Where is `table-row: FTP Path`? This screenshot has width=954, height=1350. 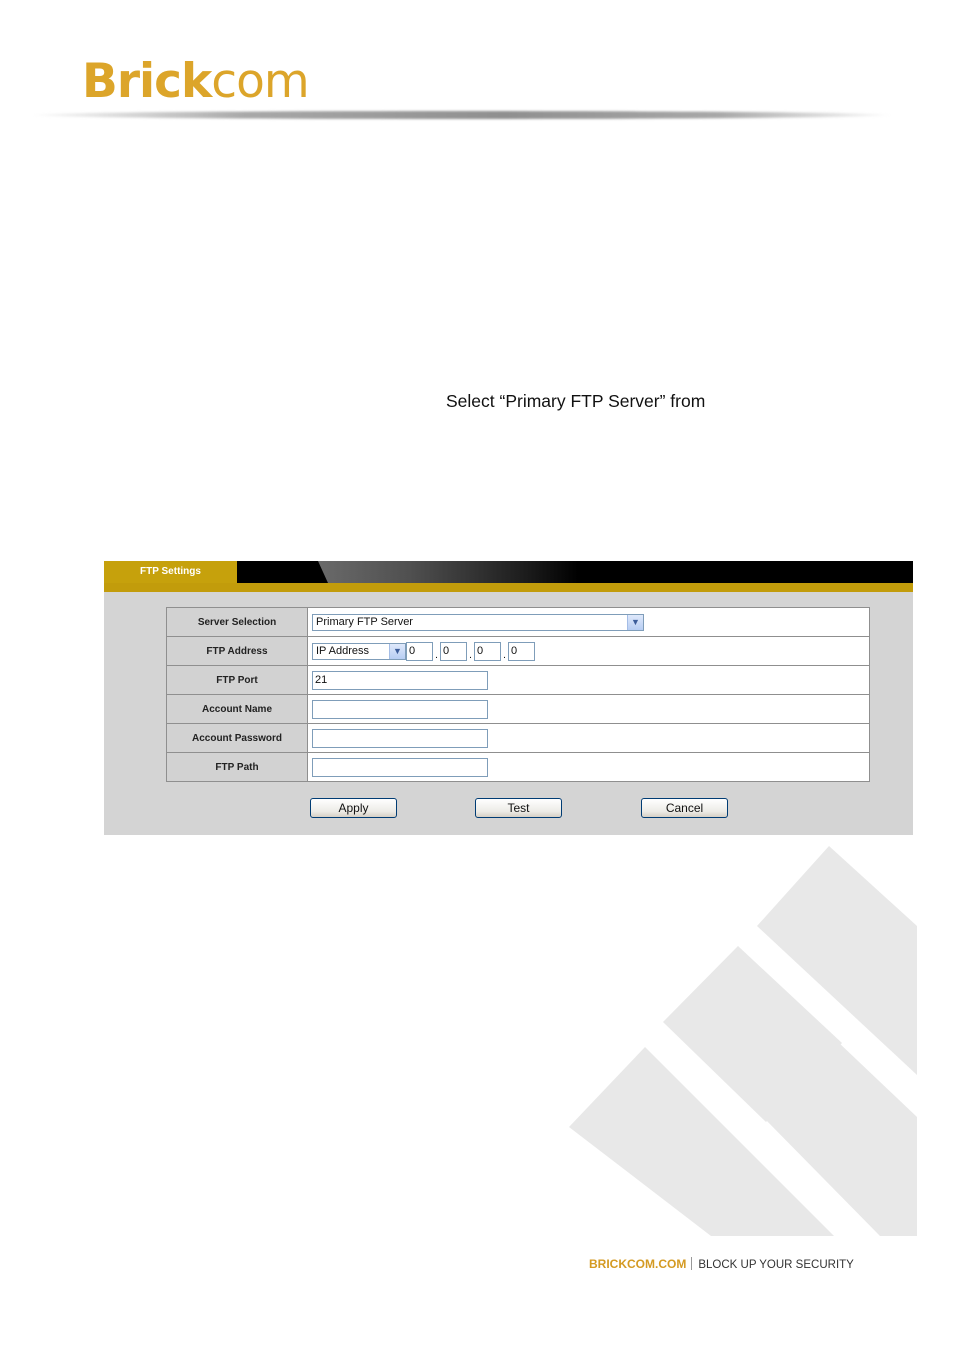
table-row: FTP Path is located at coordinates (518, 767).